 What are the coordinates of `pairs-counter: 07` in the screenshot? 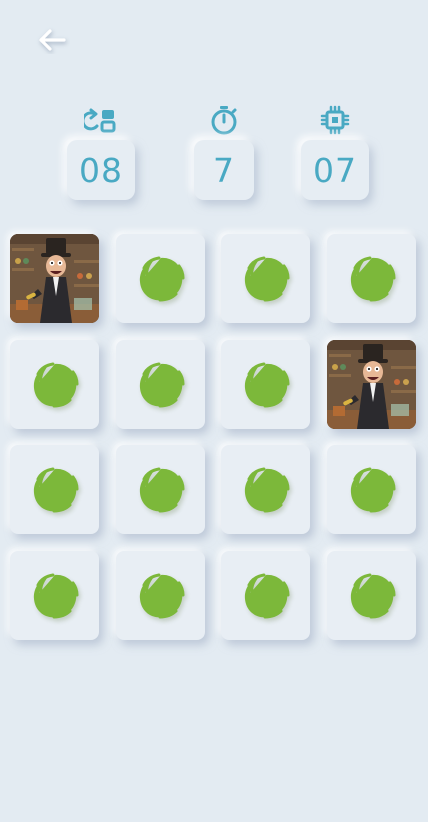 It's located at (335, 170).